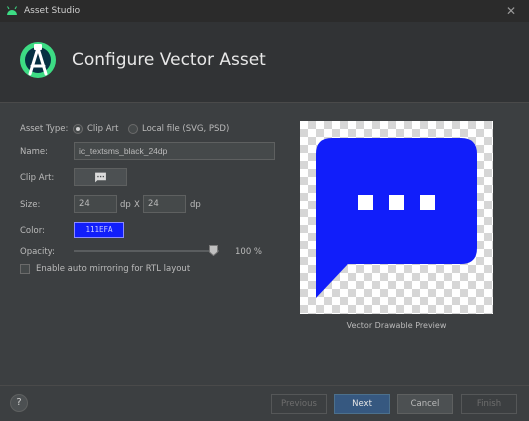 This screenshot has width=529, height=421. Describe the element at coordinates (37, 178) in the screenshot. I see `clip-art-label: Clip Art:` at that location.